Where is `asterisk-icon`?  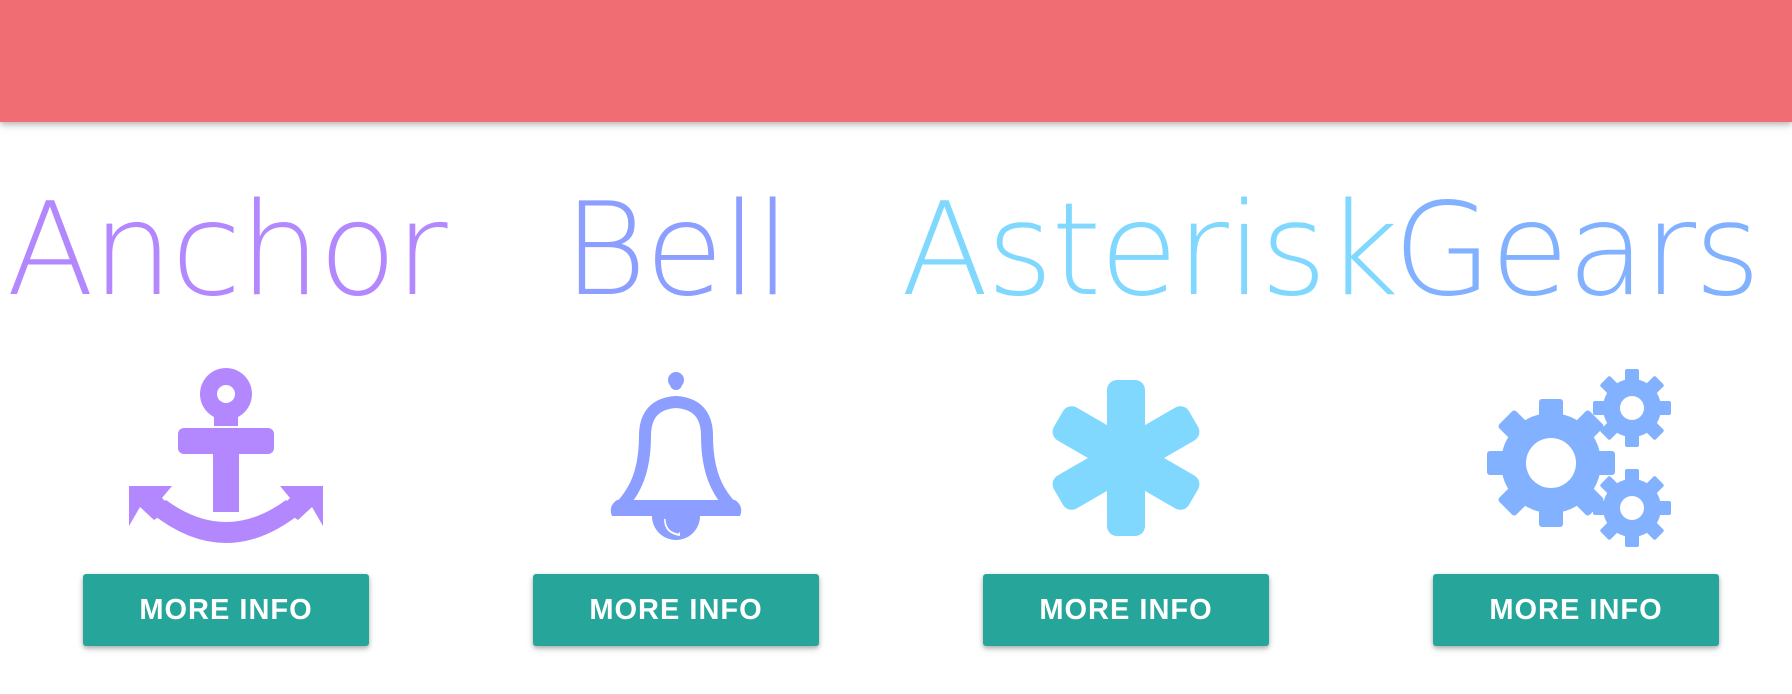 asterisk-icon is located at coordinates (1126, 458).